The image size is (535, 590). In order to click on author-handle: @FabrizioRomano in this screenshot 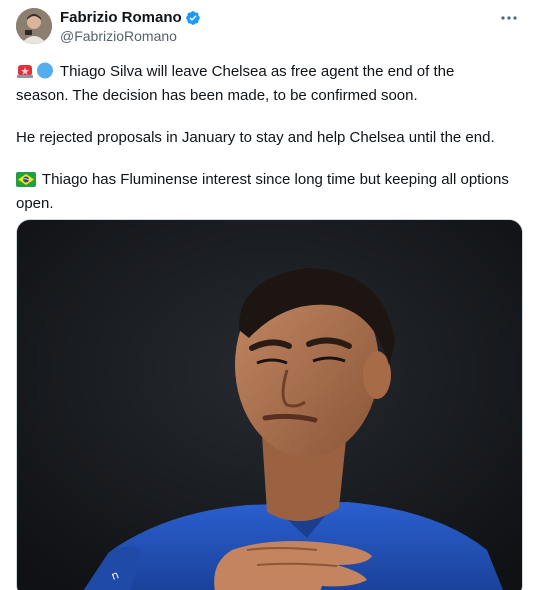, I will do `click(130, 36)`.